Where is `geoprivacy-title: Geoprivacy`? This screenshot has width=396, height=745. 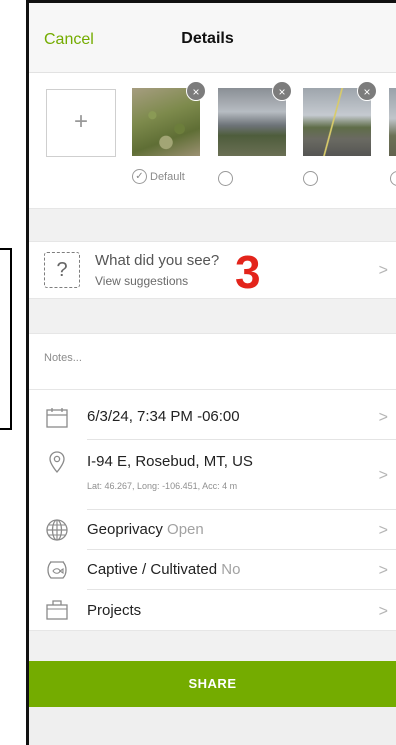
geoprivacy-title: Geoprivacy is located at coordinates (125, 529).